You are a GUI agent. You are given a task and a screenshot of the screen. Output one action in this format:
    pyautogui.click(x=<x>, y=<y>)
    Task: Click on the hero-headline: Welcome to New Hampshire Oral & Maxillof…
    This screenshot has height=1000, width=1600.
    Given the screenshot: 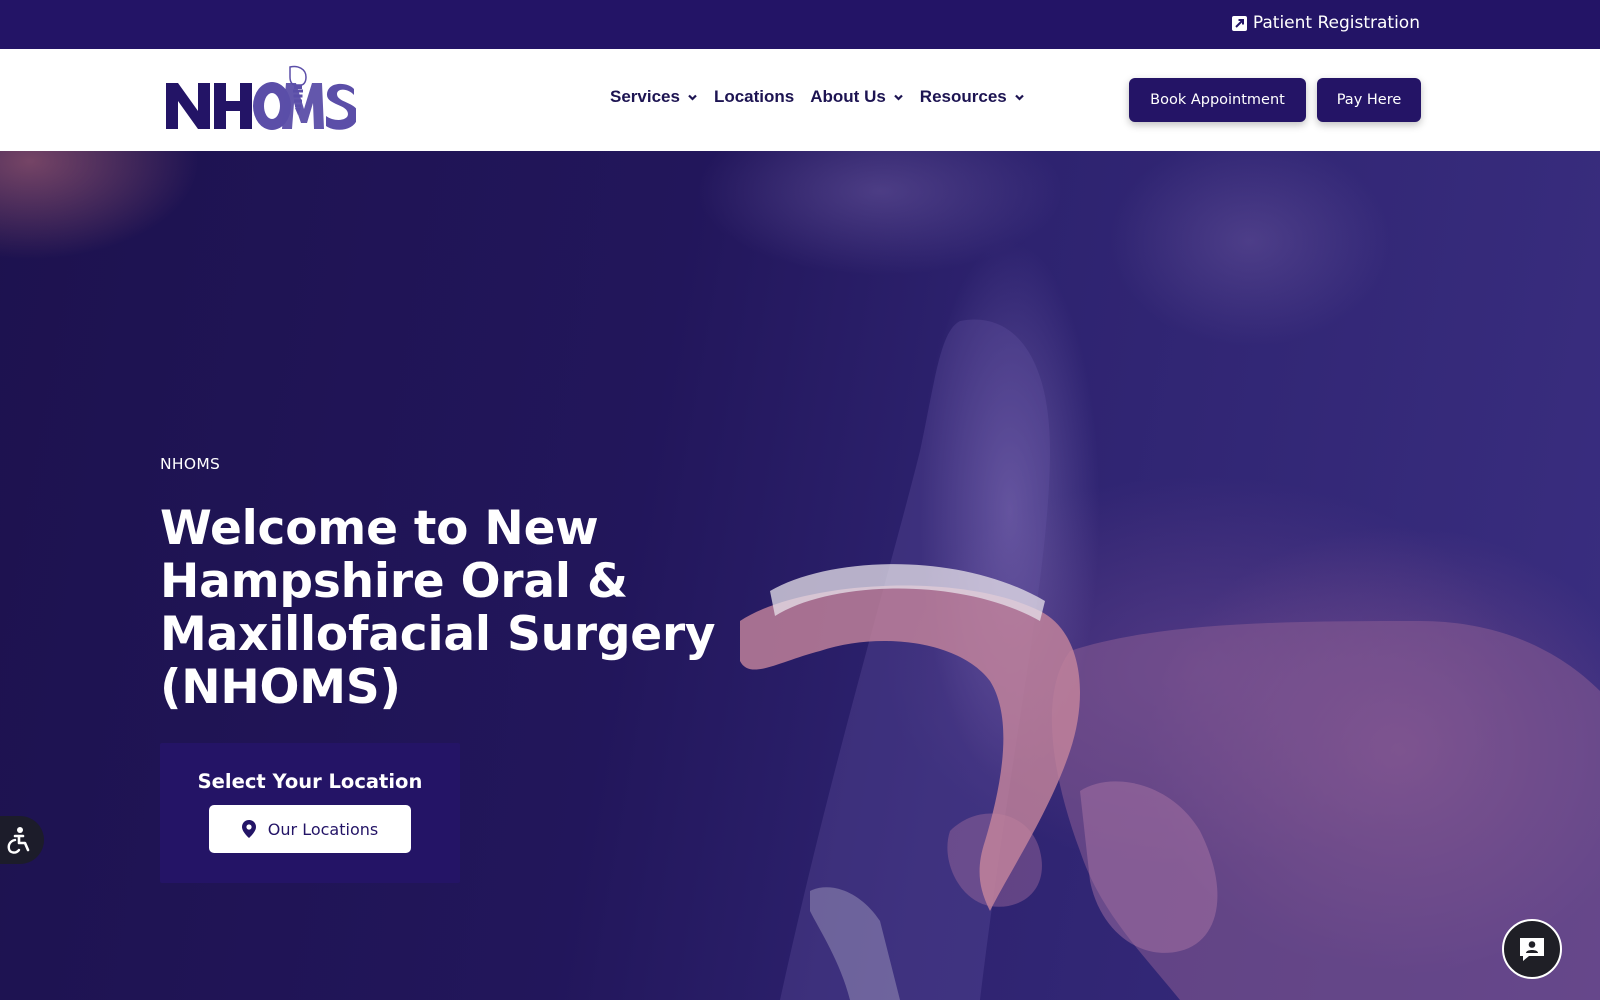 What is the action you would take?
    pyautogui.click(x=438, y=608)
    